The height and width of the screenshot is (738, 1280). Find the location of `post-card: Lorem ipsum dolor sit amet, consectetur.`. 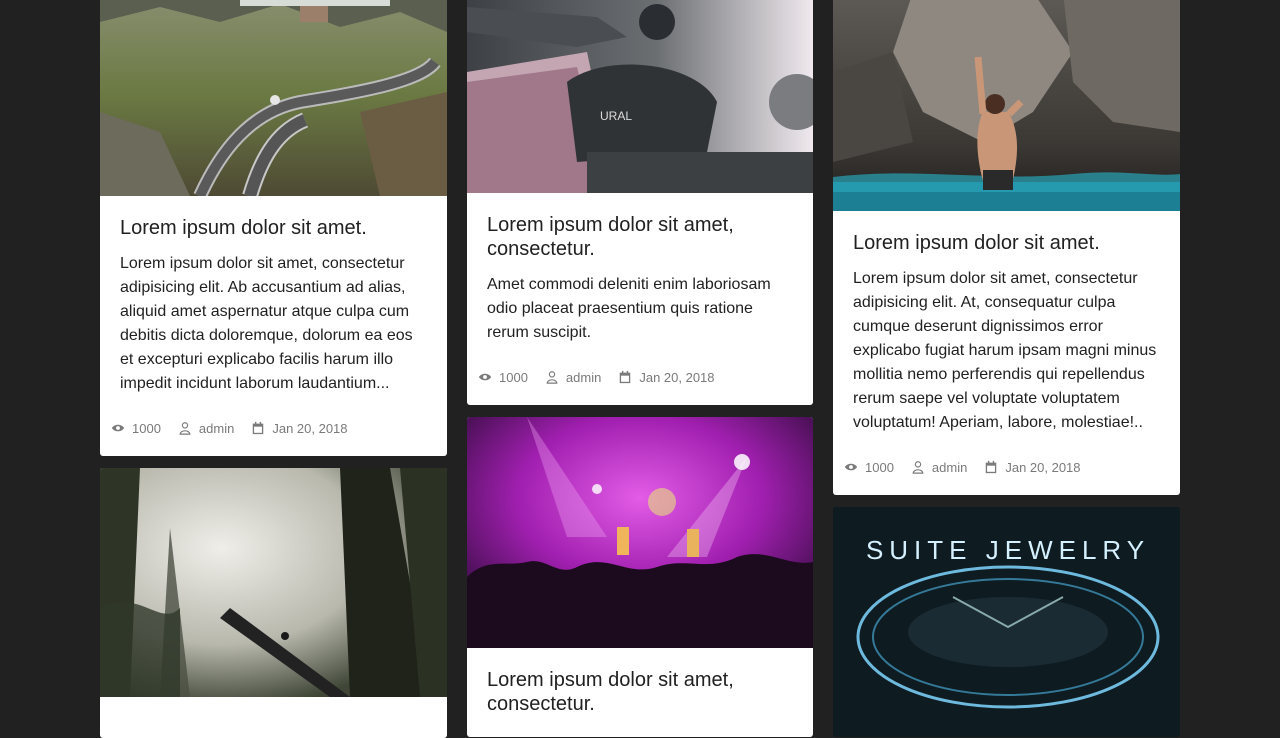

post-card: Lorem ipsum dolor sit amet, consectetur. is located at coordinates (640, 577).